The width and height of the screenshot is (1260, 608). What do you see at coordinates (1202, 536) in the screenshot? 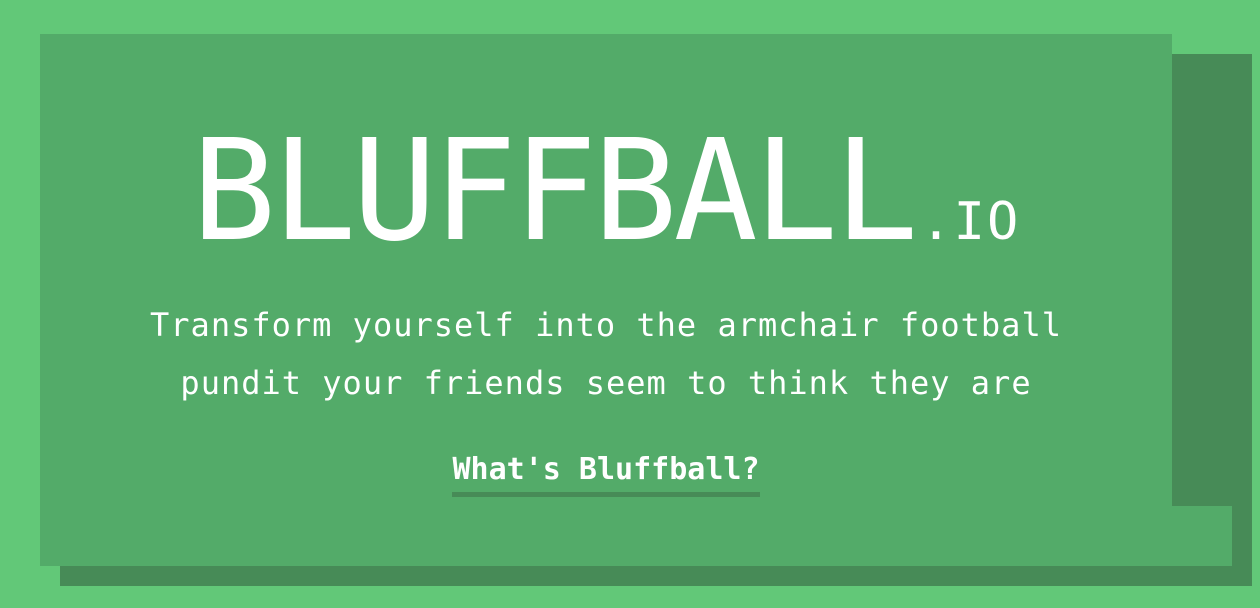
I see `card-shadow-step` at bounding box center [1202, 536].